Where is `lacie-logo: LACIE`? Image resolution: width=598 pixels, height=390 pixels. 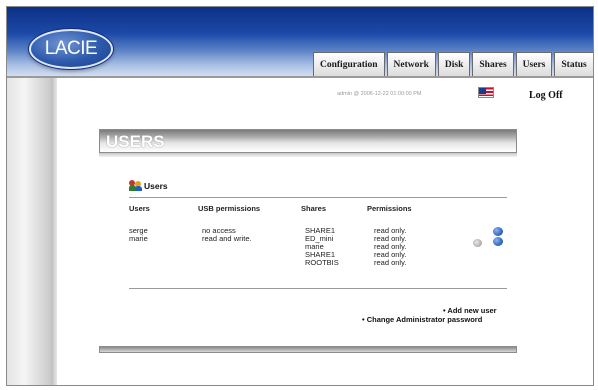 lacie-logo: LACIE is located at coordinates (71, 49).